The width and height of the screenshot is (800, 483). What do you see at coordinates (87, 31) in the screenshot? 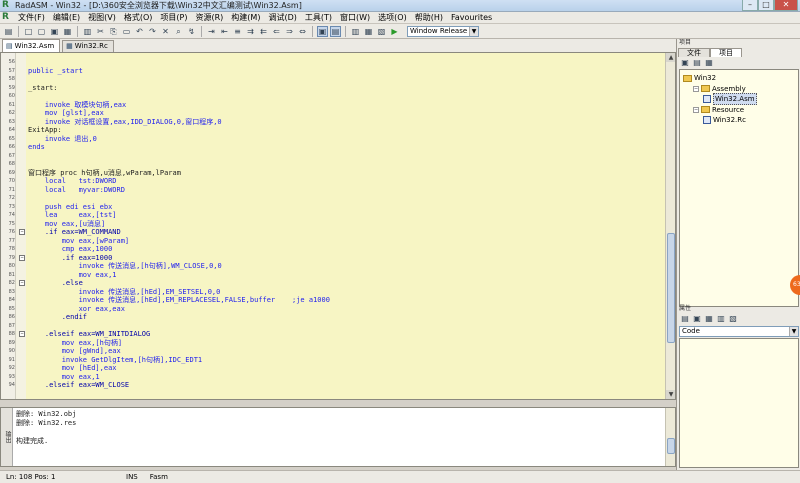
I see `print-icon: ▥` at bounding box center [87, 31].